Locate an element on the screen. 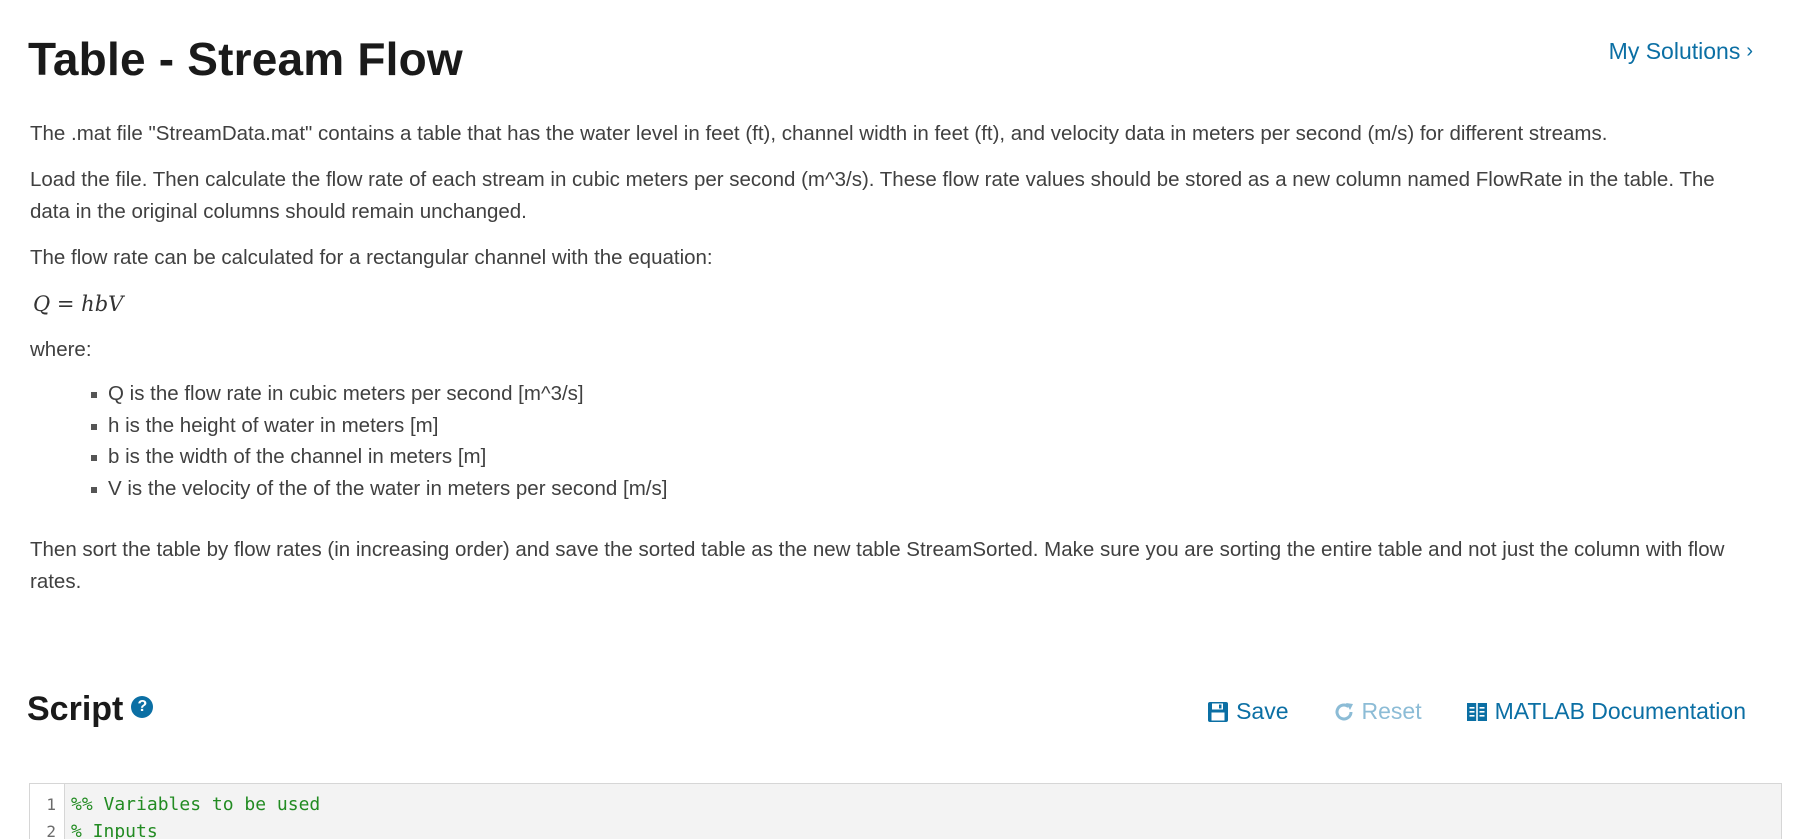 The image size is (1808, 839). where-label: where: is located at coordinates (61, 349).